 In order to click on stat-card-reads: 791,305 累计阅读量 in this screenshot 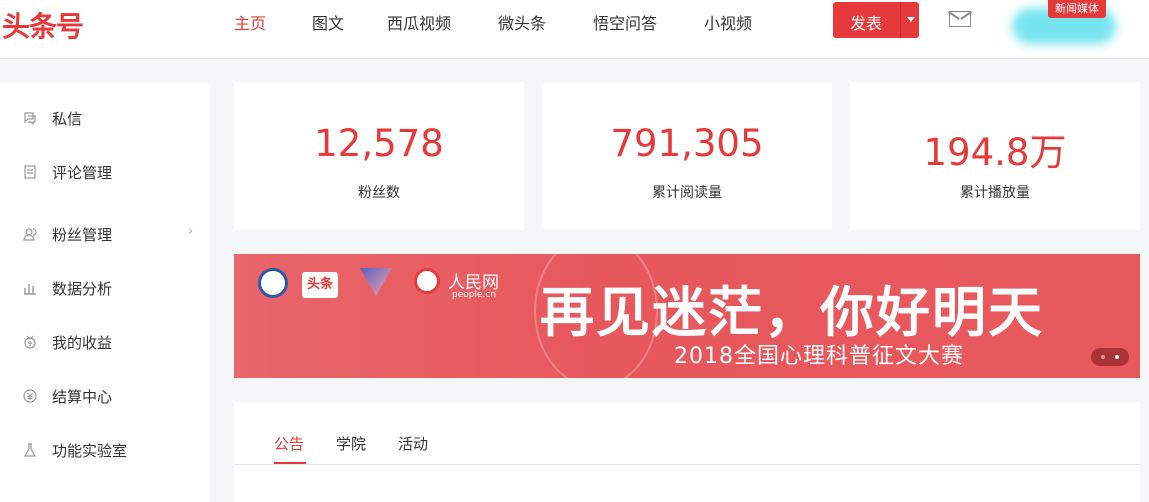, I will do `click(687, 156)`.